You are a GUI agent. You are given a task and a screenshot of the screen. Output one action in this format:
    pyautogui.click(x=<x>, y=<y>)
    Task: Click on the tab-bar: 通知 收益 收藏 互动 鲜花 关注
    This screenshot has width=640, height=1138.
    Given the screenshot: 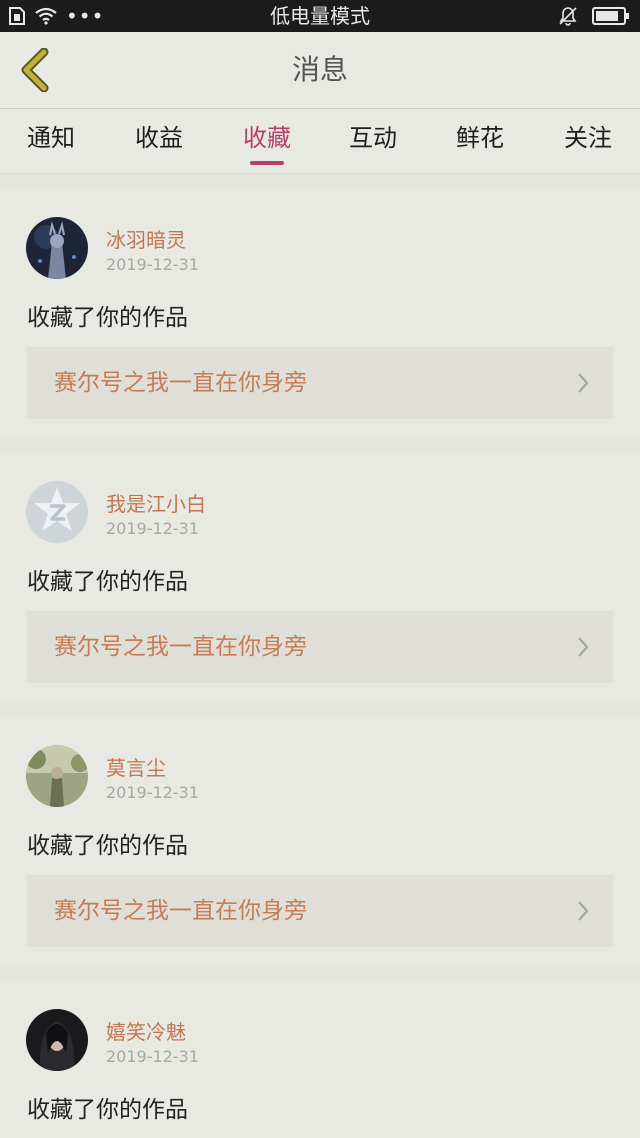 What is the action you would take?
    pyautogui.click(x=320, y=141)
    